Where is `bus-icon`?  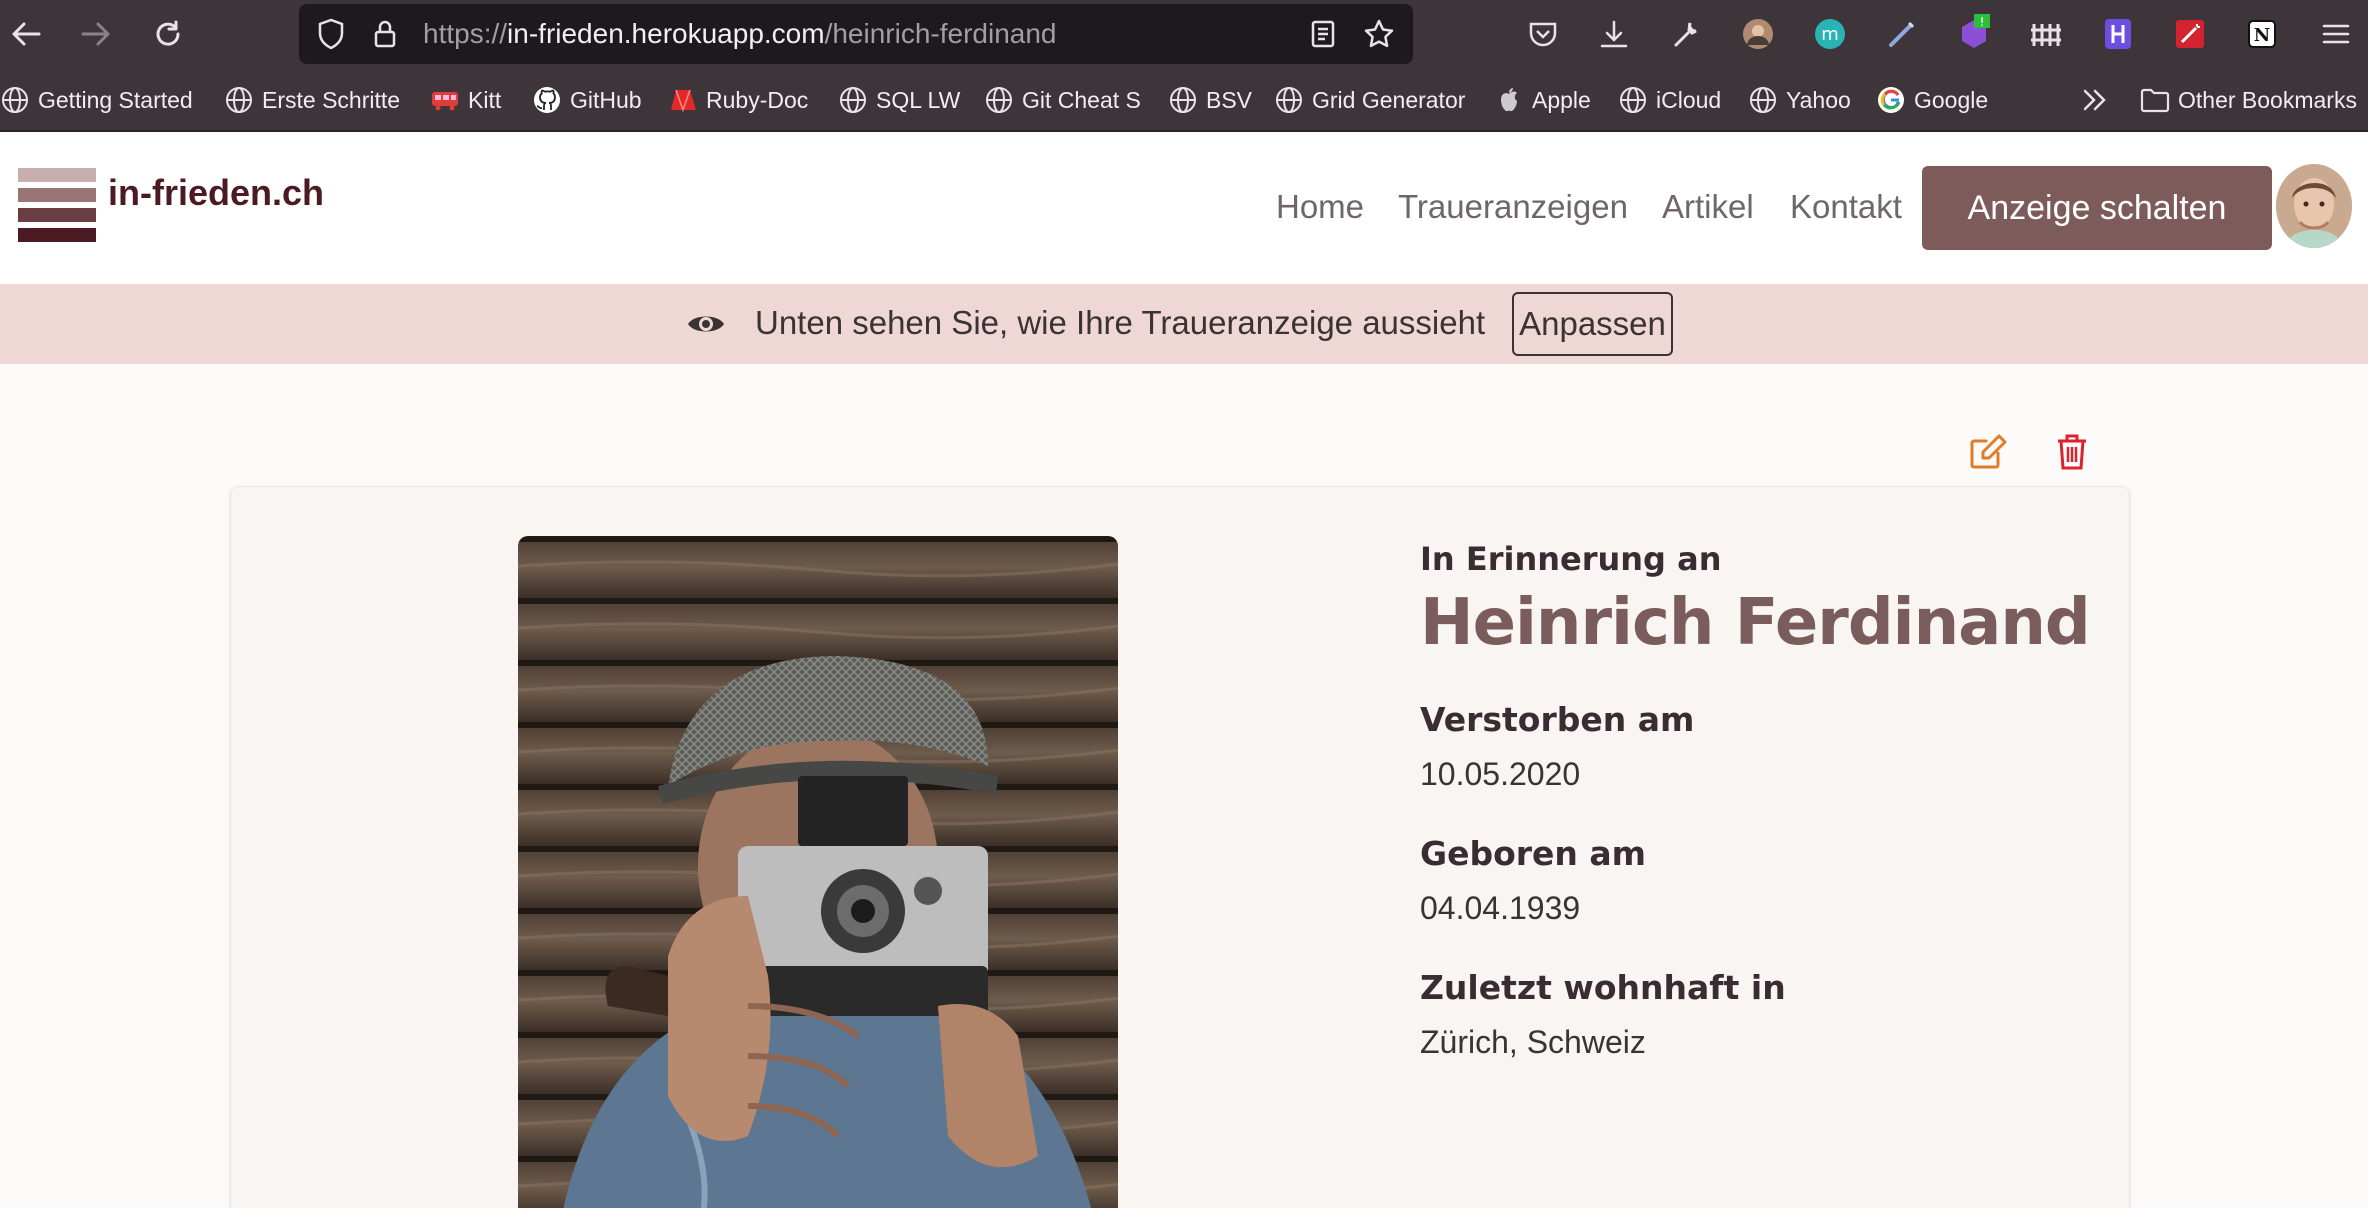 bus-icon is located at coordinates (445, 100).